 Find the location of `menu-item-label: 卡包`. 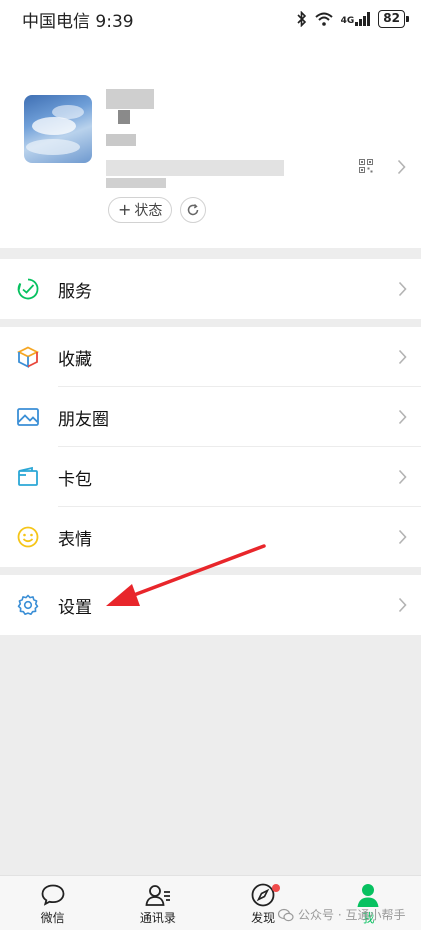

menu-item-label: 卡包 is located at coordinates (75, 479).